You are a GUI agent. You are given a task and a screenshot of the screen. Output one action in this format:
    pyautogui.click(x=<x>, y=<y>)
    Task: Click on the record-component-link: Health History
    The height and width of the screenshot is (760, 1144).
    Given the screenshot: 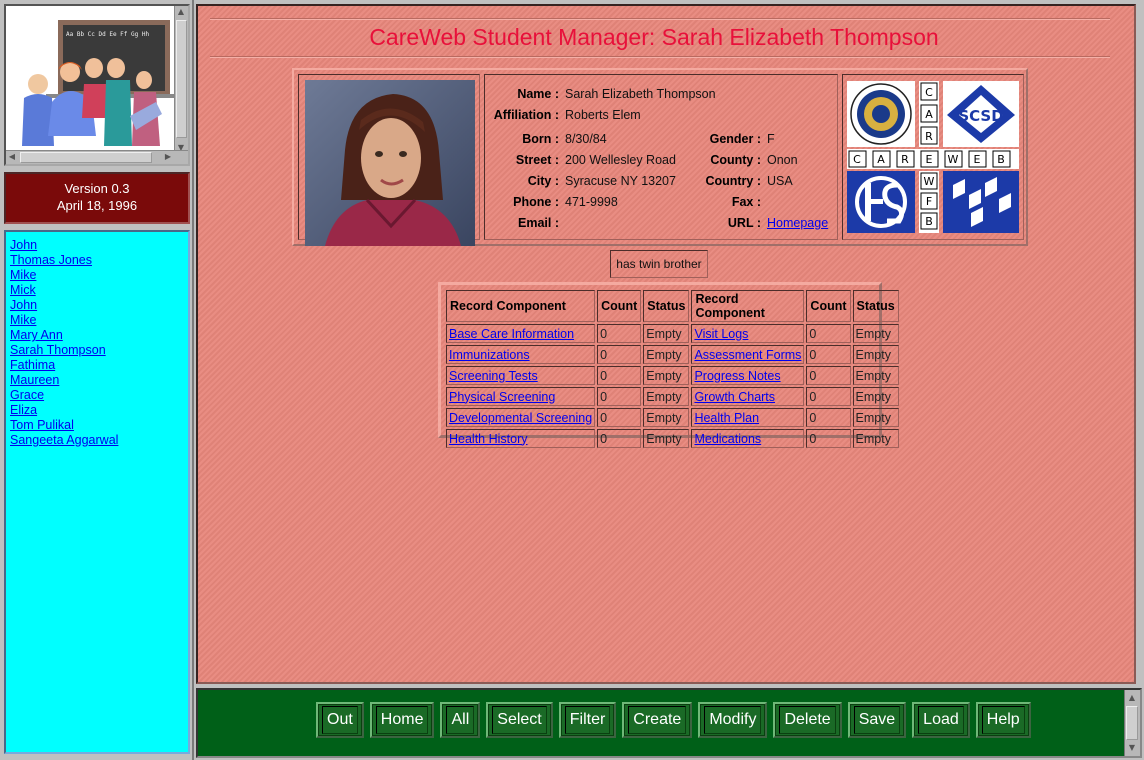 What is the action you would take?
    pyautogui.click(x=488, y=439)
    